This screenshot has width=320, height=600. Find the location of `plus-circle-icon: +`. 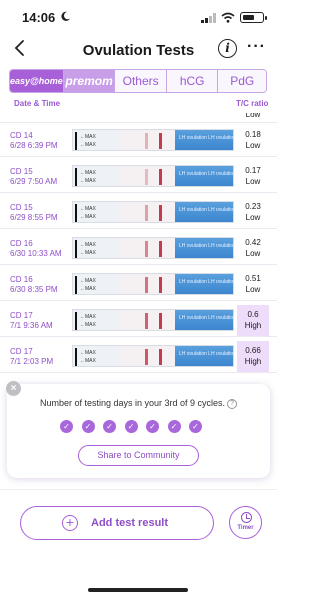

plus-circle-icon: + is located at coordinates (70, 523).